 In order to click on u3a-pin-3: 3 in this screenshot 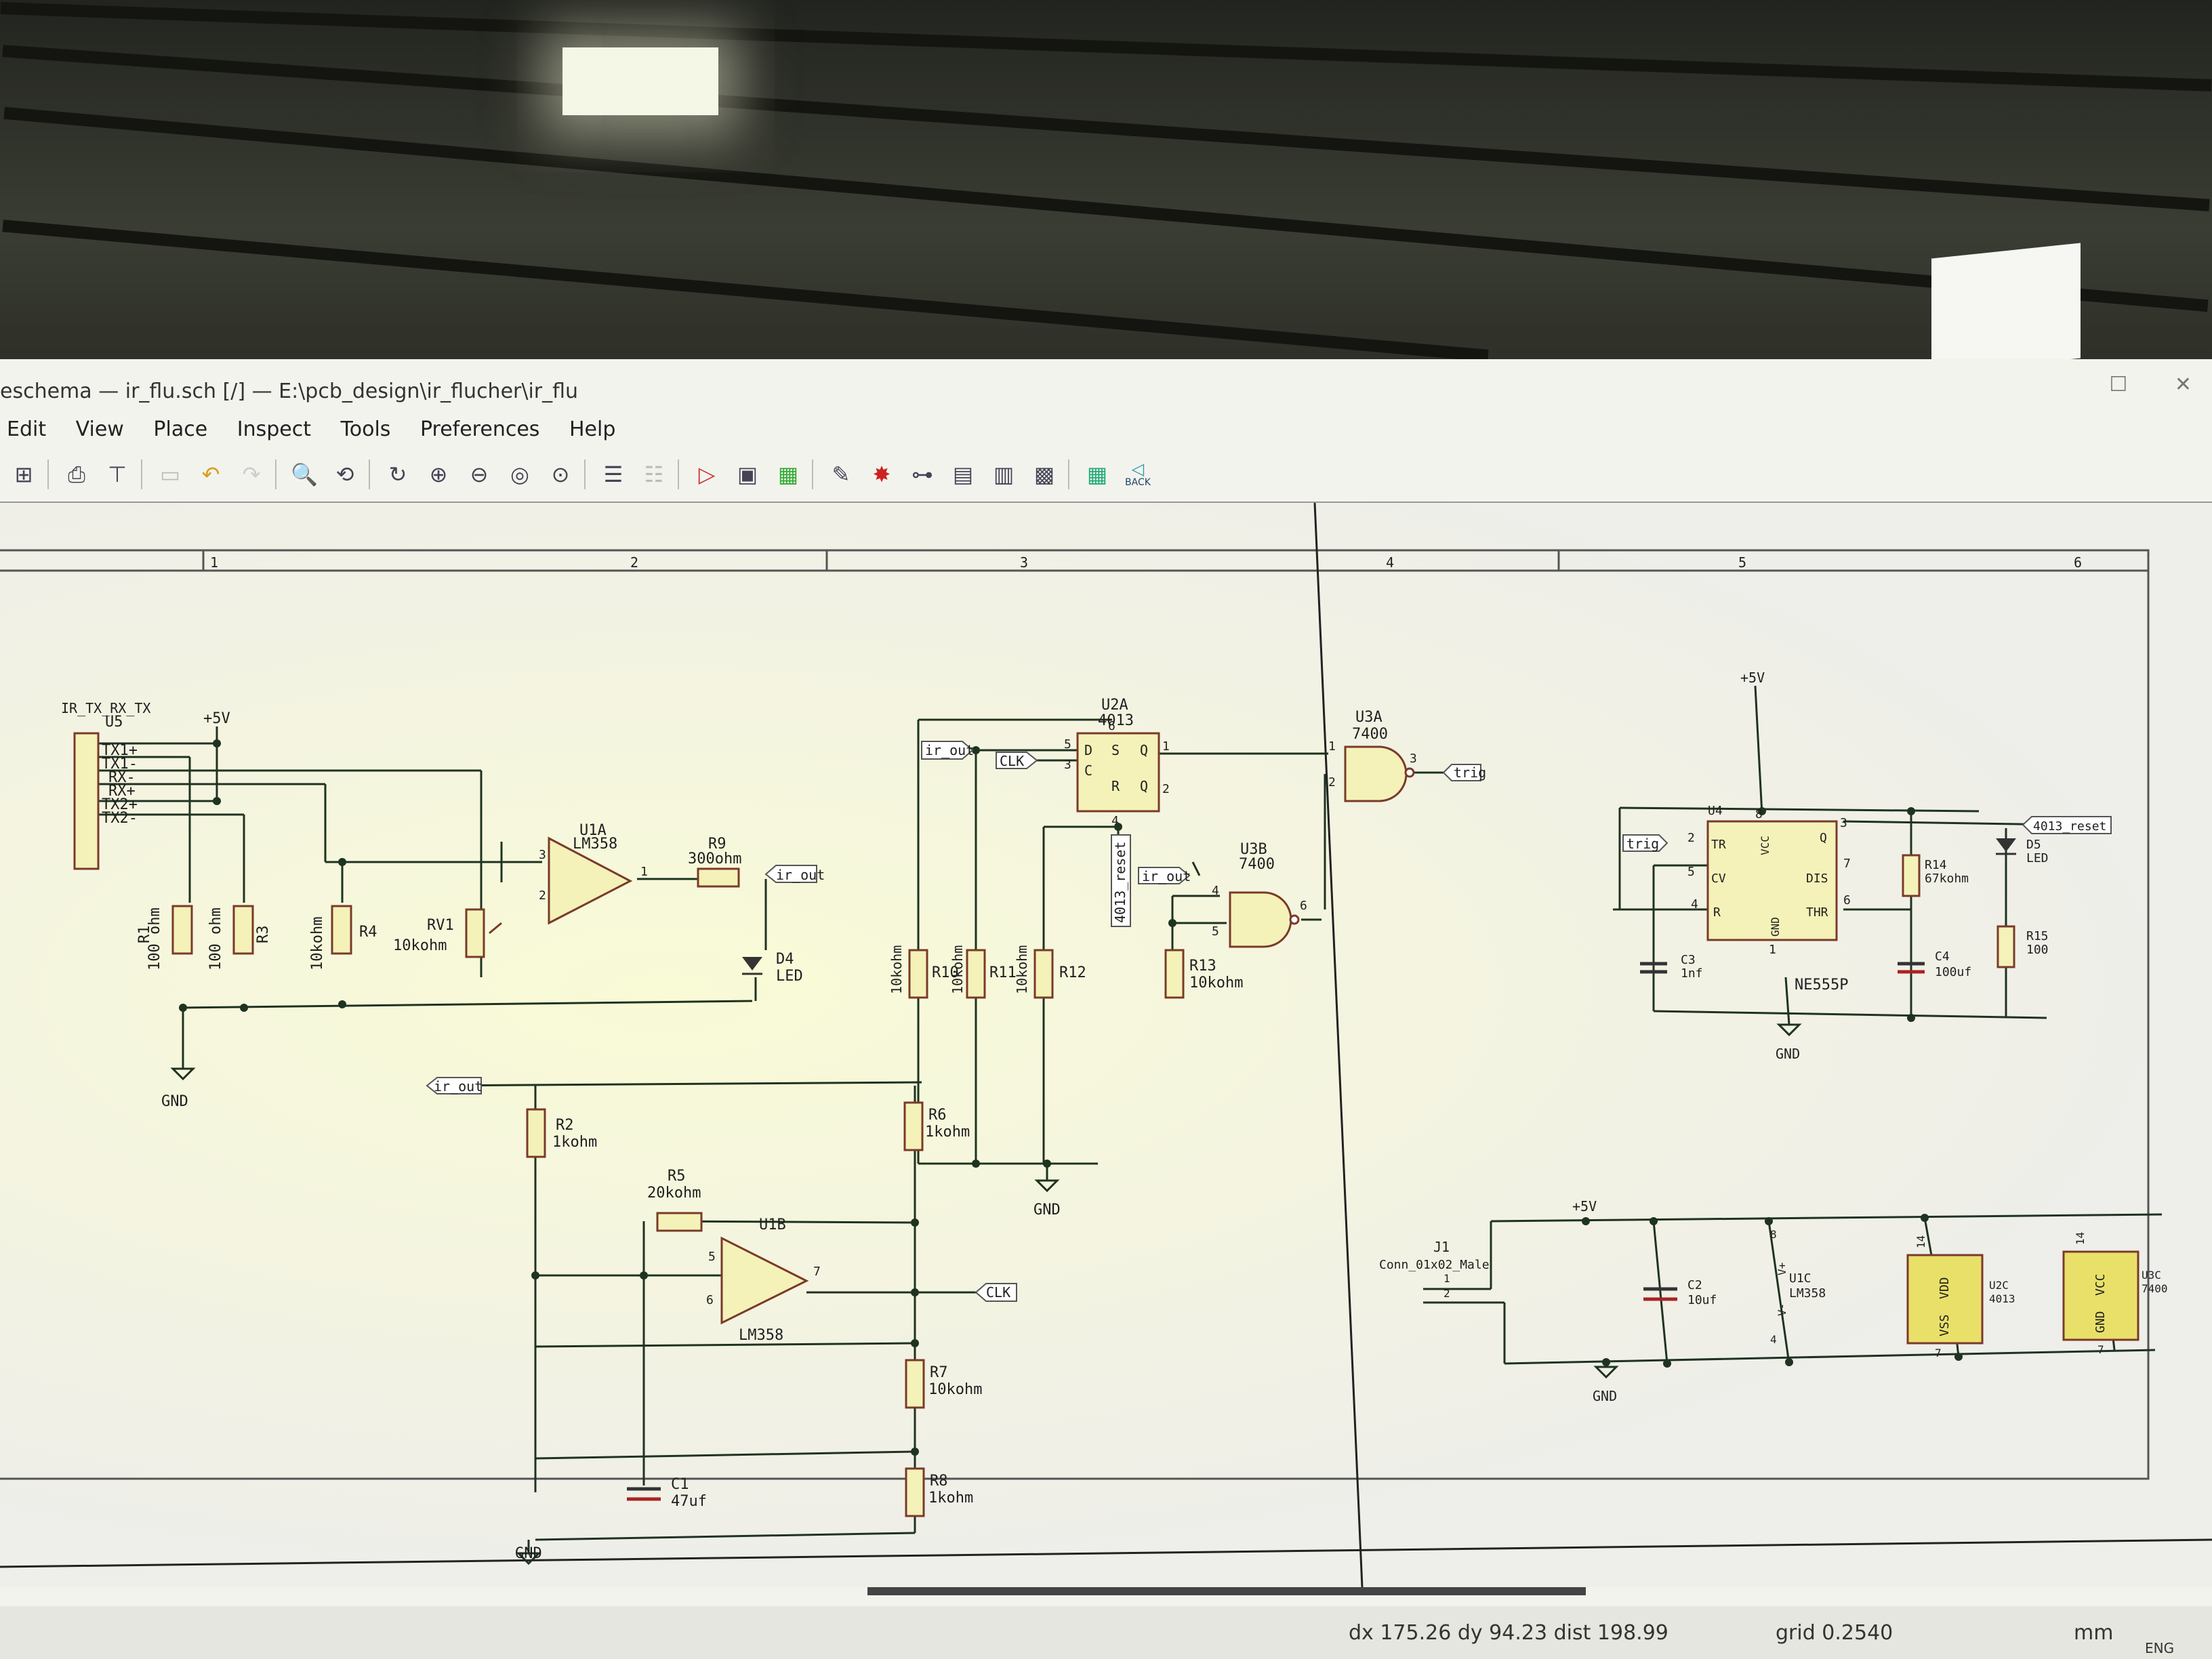, I will do `click(1413, 759)`.